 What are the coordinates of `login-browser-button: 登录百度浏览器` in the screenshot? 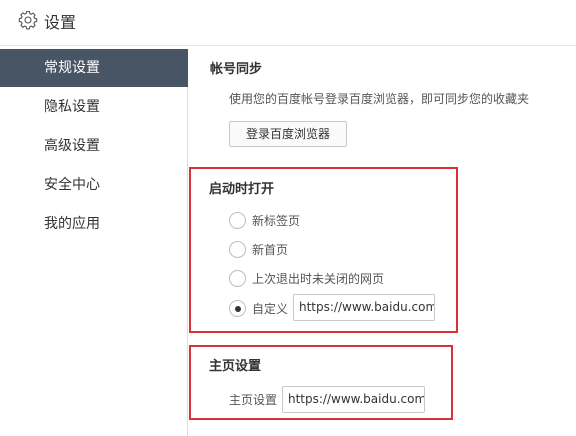 It's located at (288, 134).